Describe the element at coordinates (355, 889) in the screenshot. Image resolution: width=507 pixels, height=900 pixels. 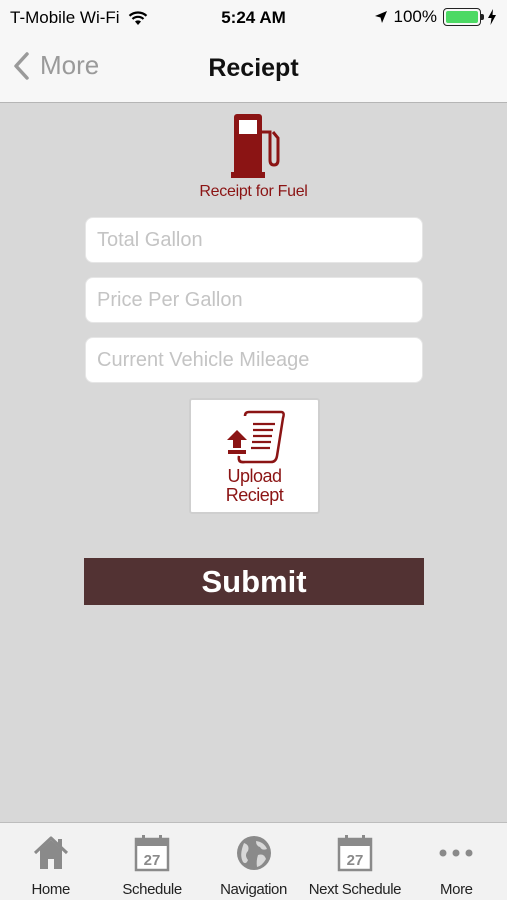
I see `tab-next-schedule-label: Next Schedule` at that location.